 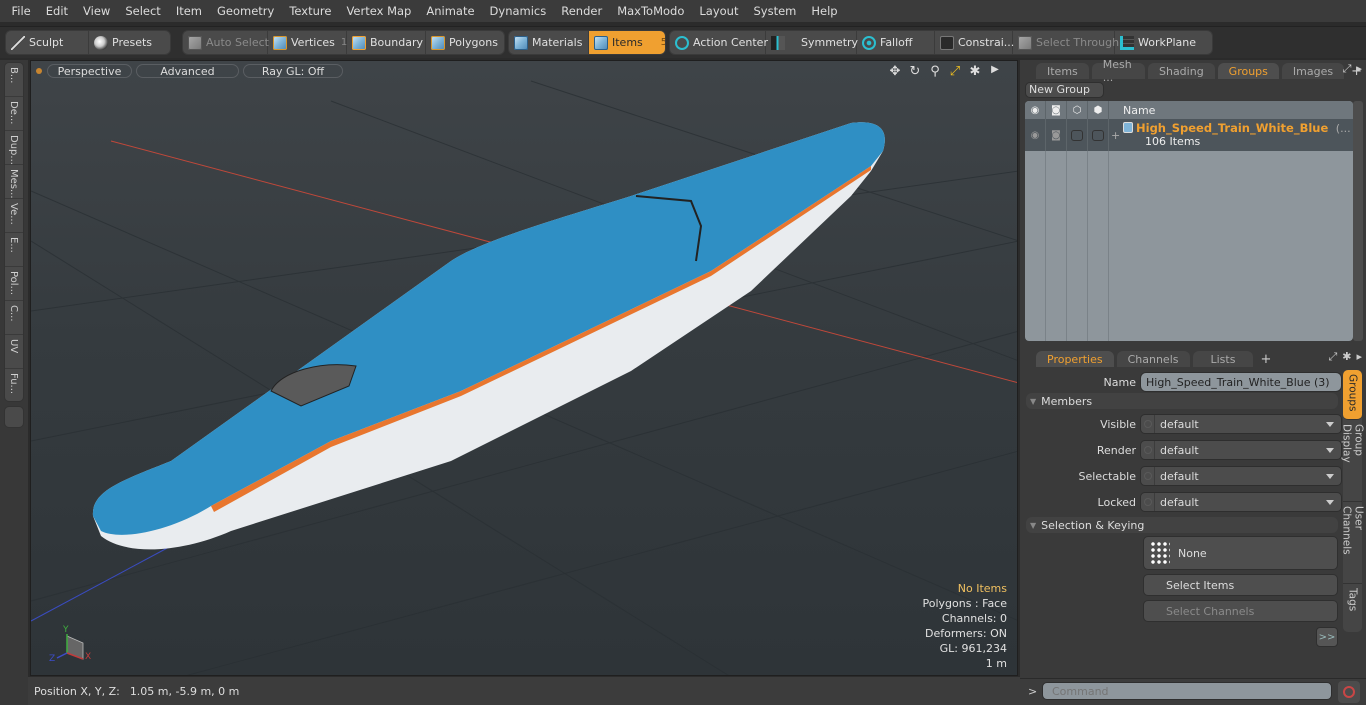 I want to click on menu-texture: Texture, so click(x=310, y=11).